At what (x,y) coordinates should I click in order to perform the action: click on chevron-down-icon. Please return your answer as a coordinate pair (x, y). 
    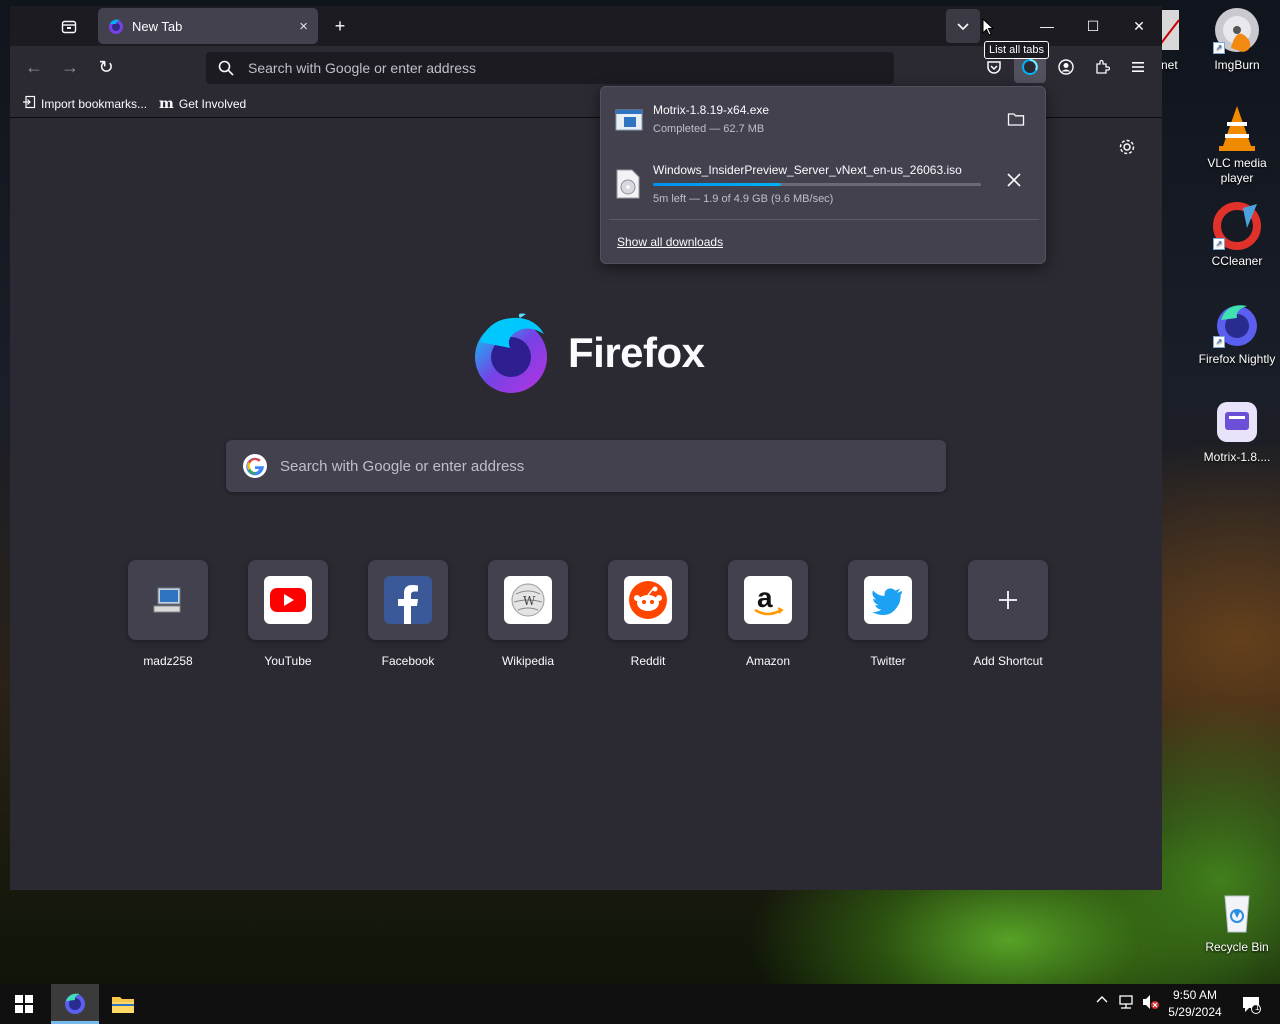
    Looking at the image, I should click on (963, 27).